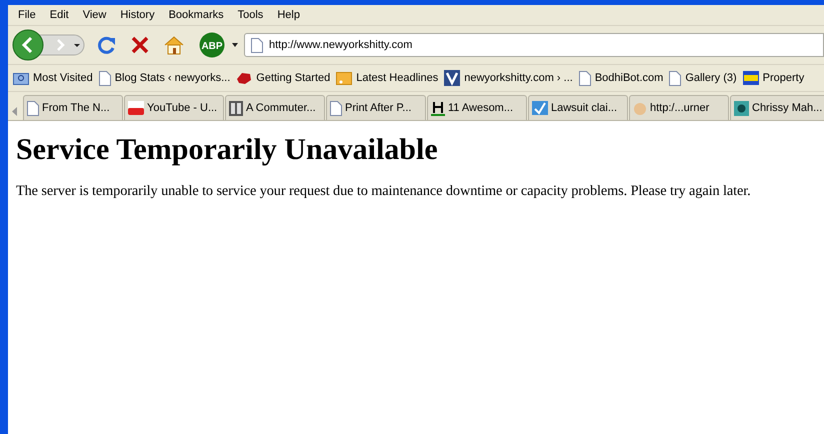 The image size is (824, 434). What do you see at coordinates (250, 15) in the screenshot?
I see `menu-item: Tools` at bounding box center [250, 15].